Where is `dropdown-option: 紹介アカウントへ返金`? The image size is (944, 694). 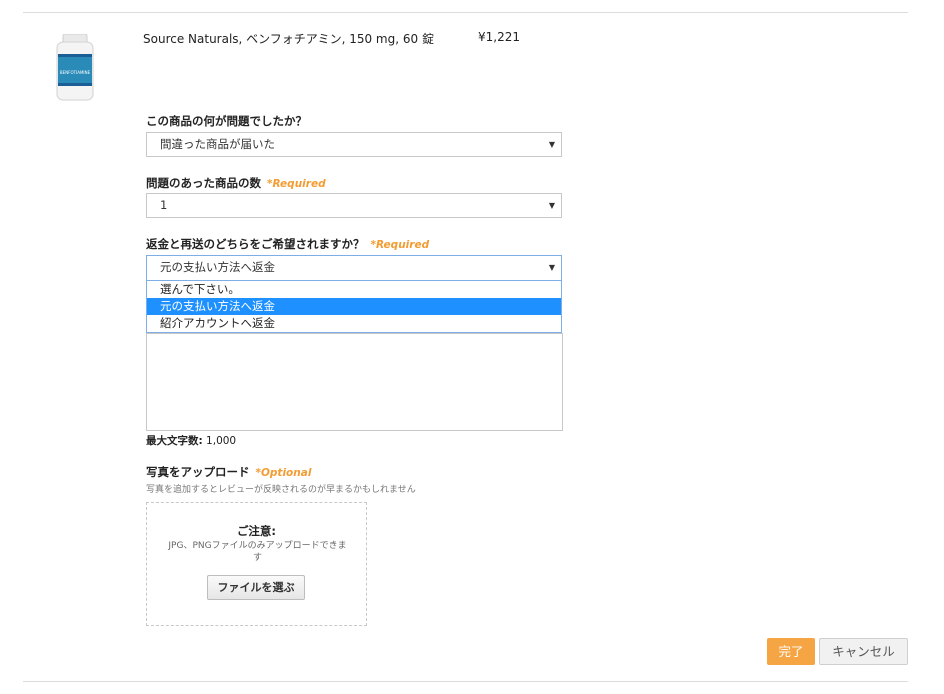 dropdown-option: 紹介アカウントへ返金 is located at coordinates (354, 323).